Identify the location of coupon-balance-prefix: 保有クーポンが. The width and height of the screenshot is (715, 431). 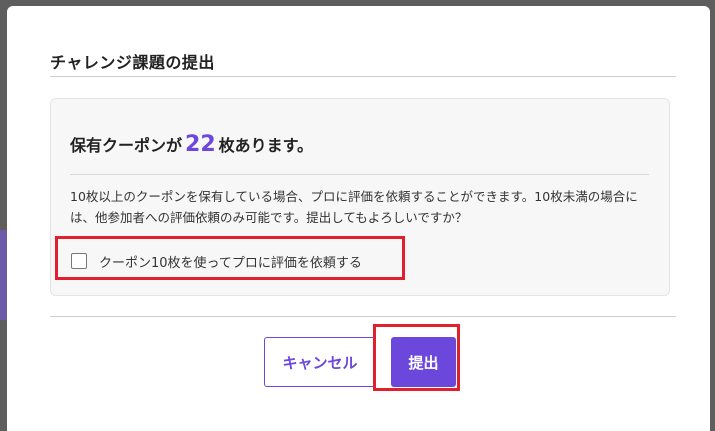
(126, 145).